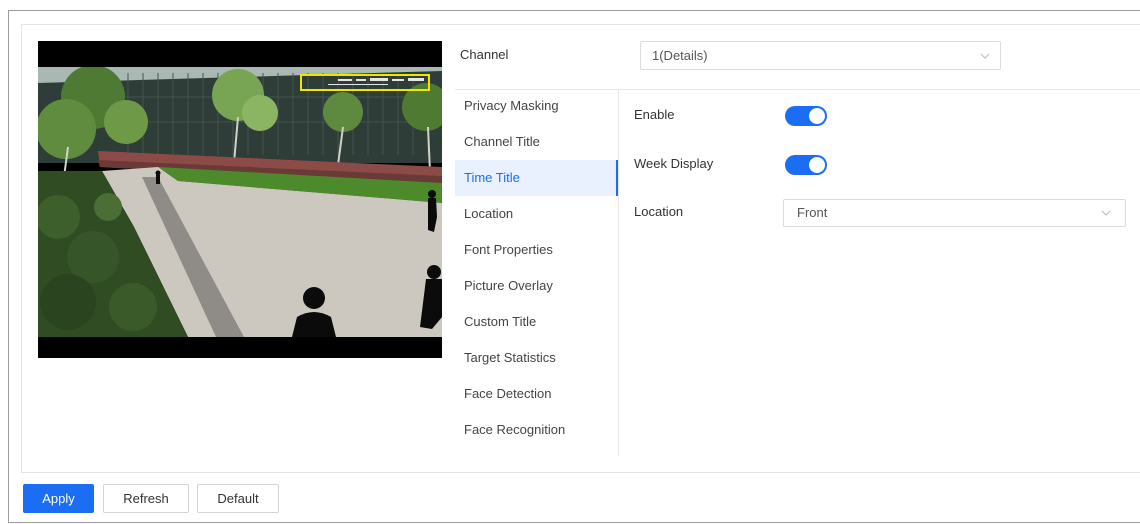 This screenshot has height=524, width=1140. I want to click on enable-label: Enable, so click(654, 114).